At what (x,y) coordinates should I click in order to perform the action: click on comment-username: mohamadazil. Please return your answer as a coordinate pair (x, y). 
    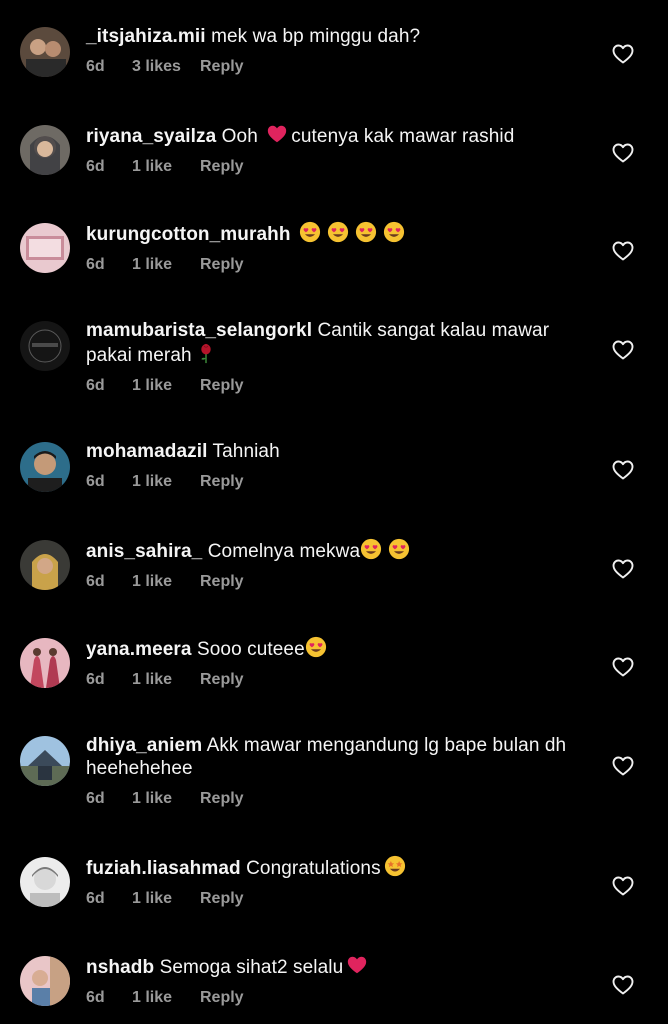
    Looking at the image, I should click on (146, 451).